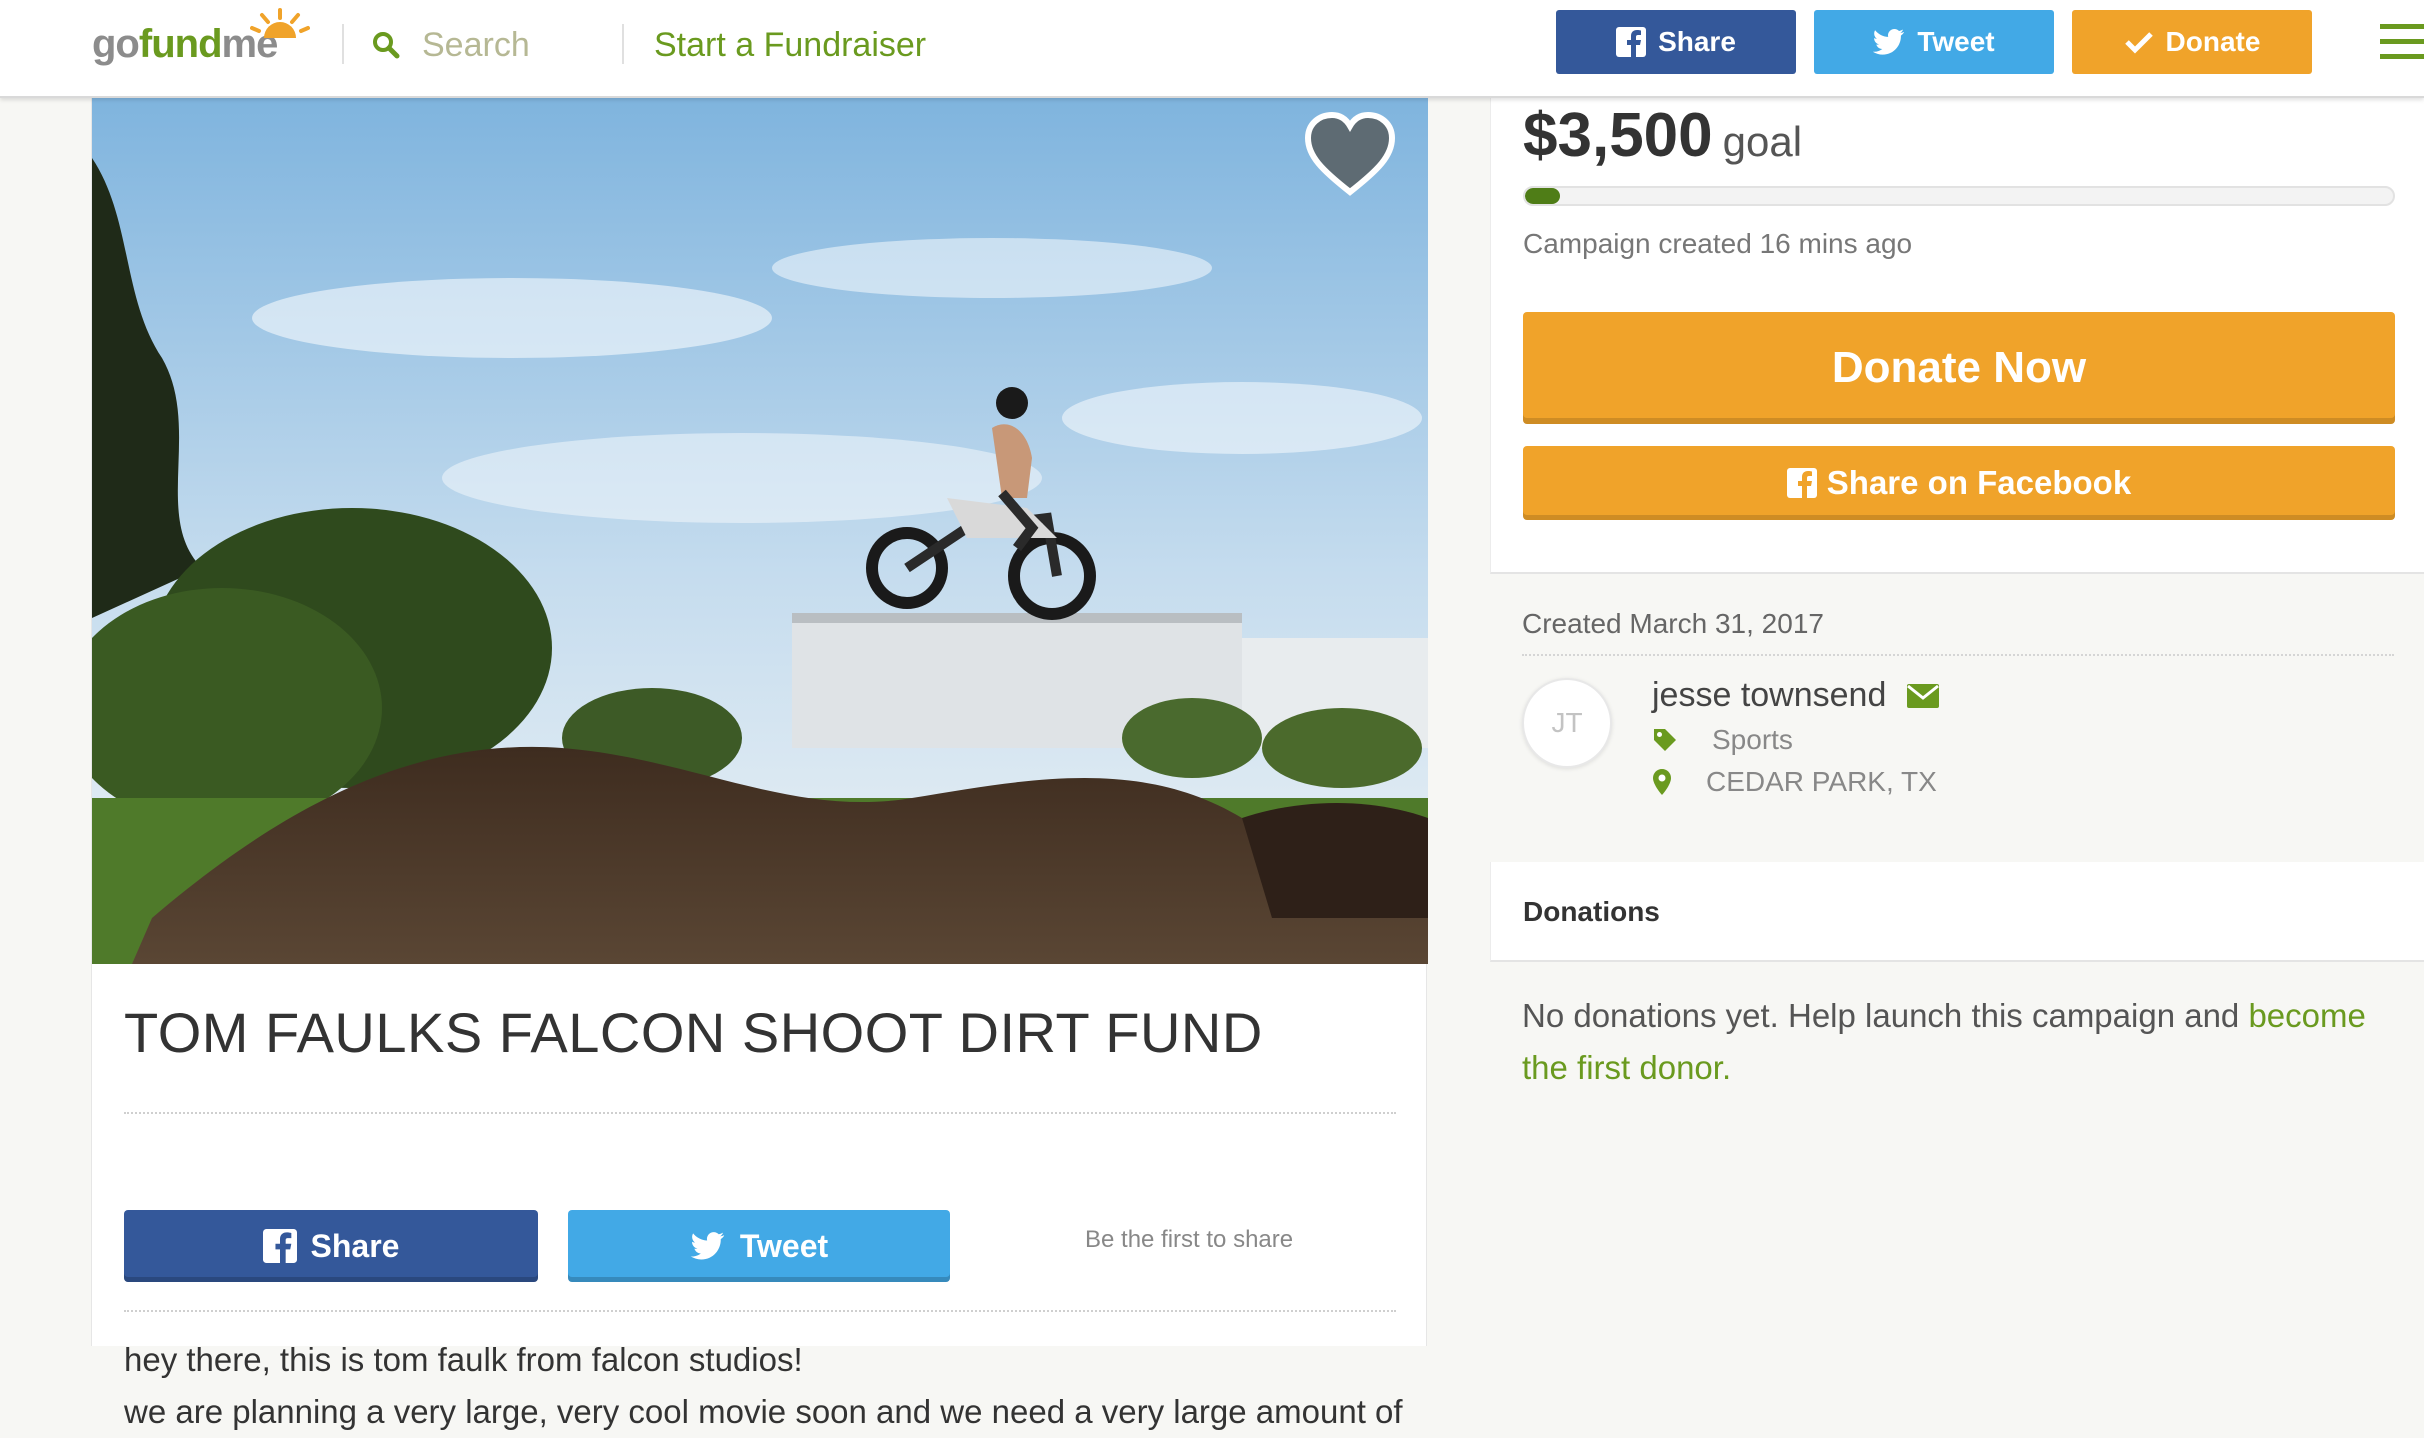  I want to click on location-row: CEDAR PARK, TX, so click(1794, 782).